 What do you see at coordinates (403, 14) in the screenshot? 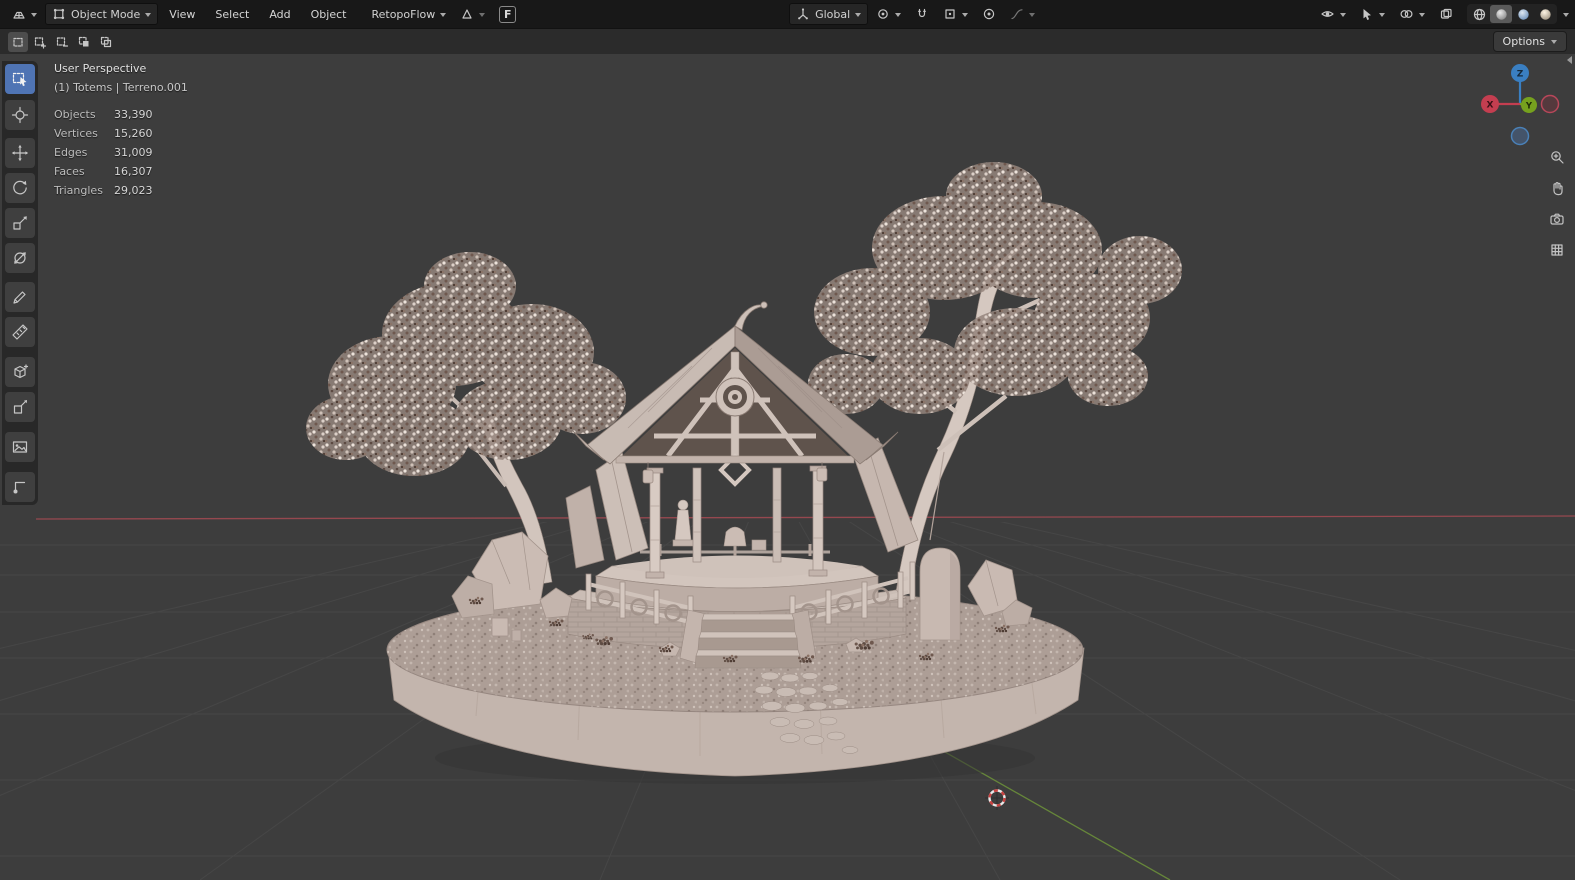
I see `retopoflow-label: RetopoFlow` at bounding box center [403, 14].